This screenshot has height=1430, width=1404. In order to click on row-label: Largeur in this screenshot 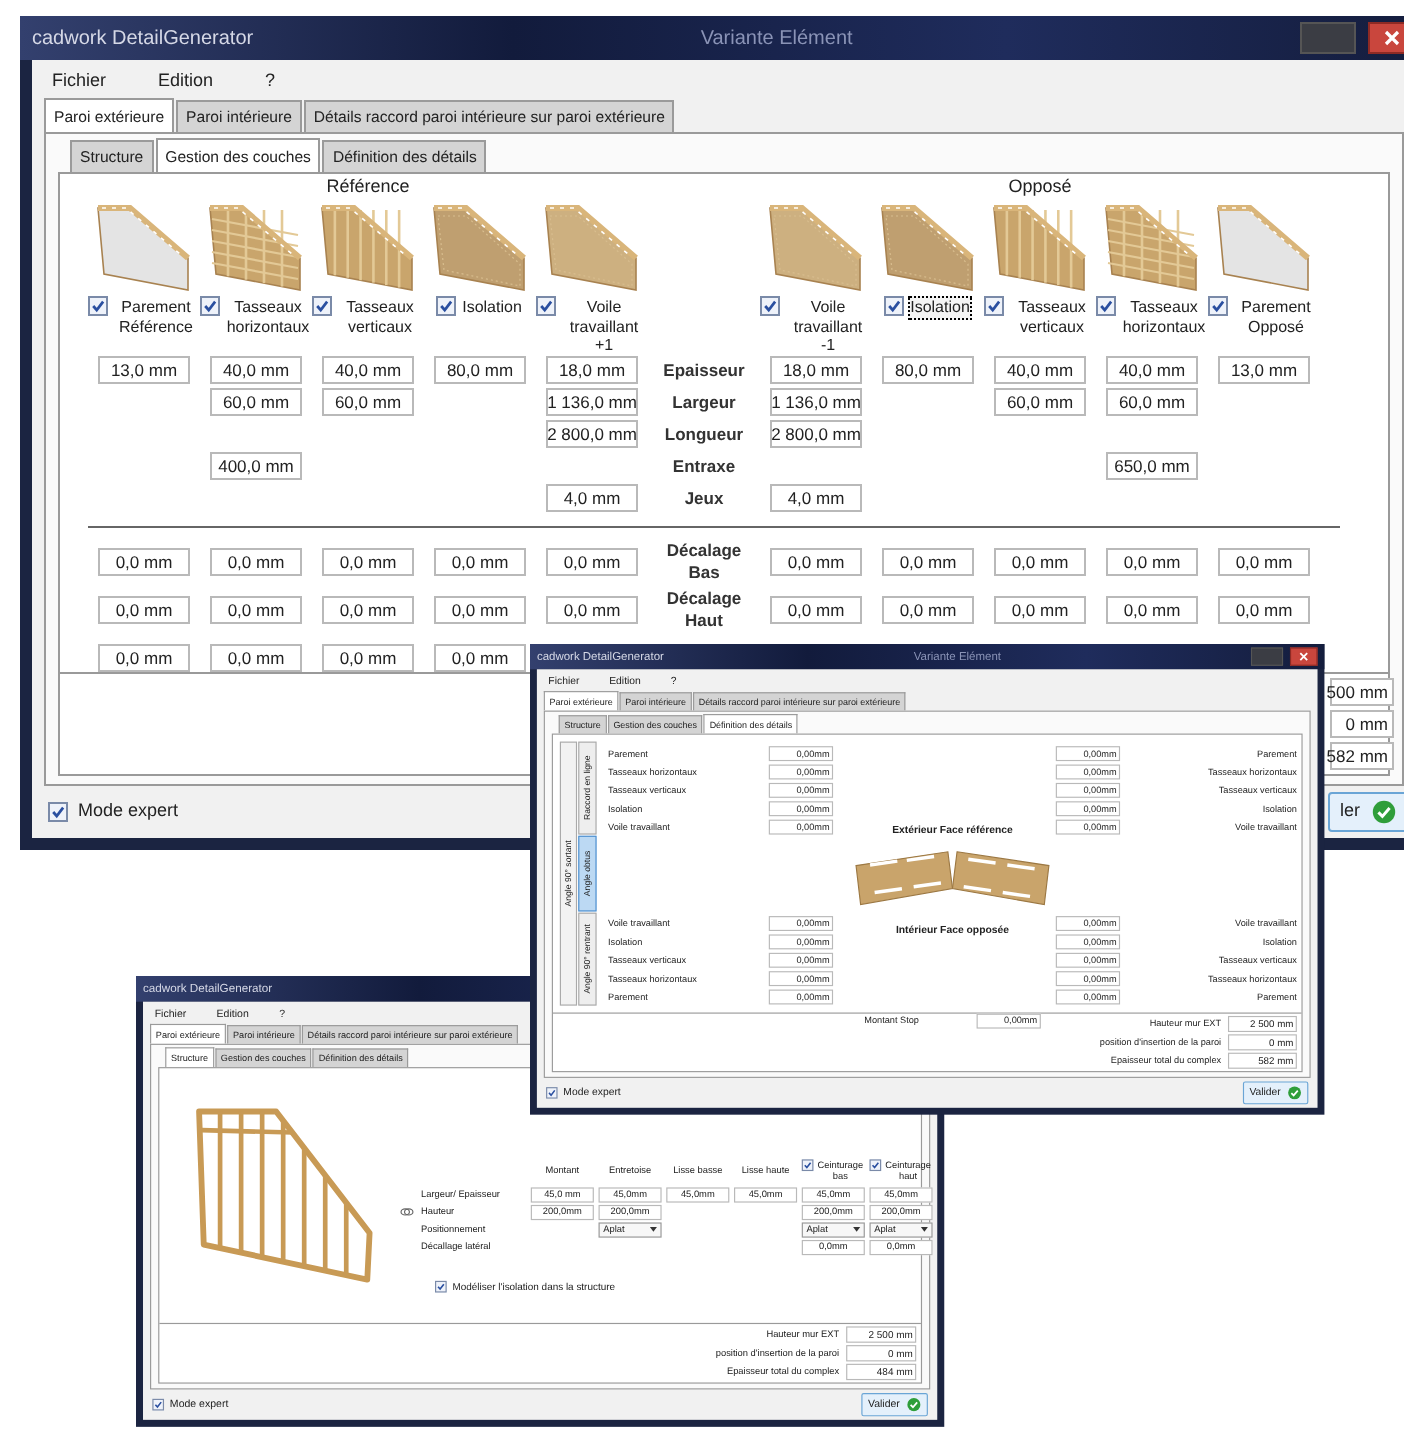, I will do `click(704, 402)`.